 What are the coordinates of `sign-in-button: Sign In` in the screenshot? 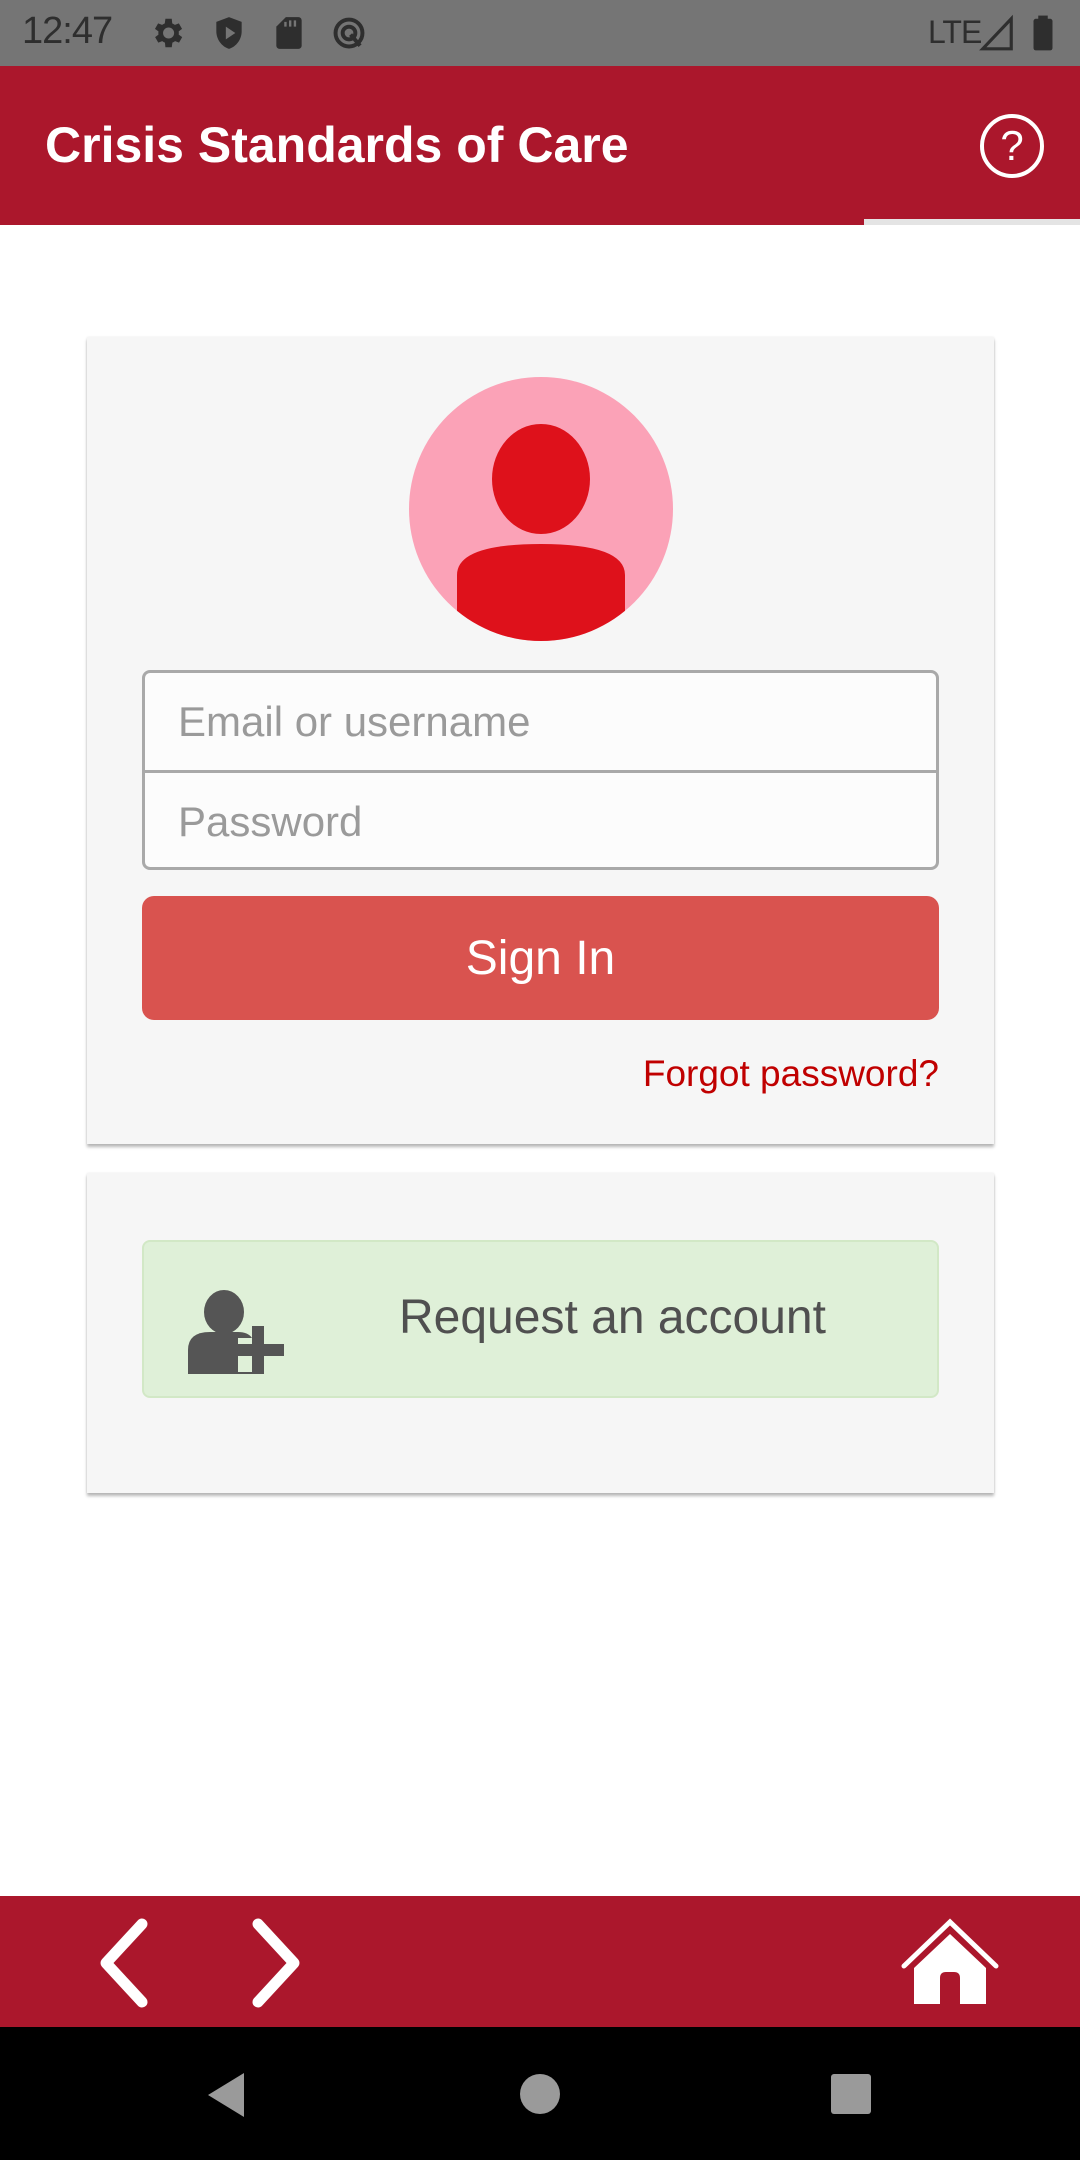 It's located at (540, 958).